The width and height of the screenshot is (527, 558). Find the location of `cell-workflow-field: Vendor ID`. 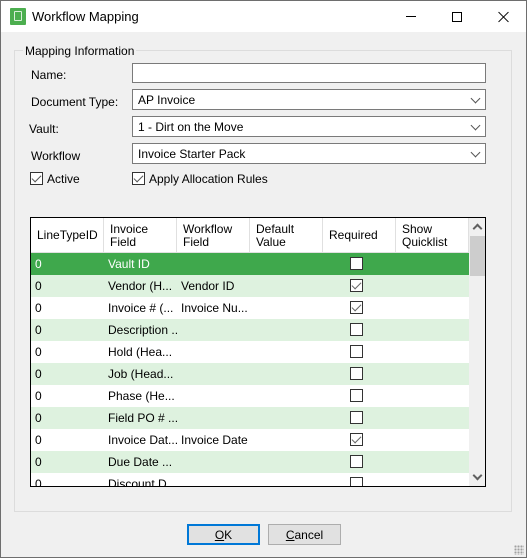

cell-workflow-field: Vendor ID is located at coordinates (213, 286).